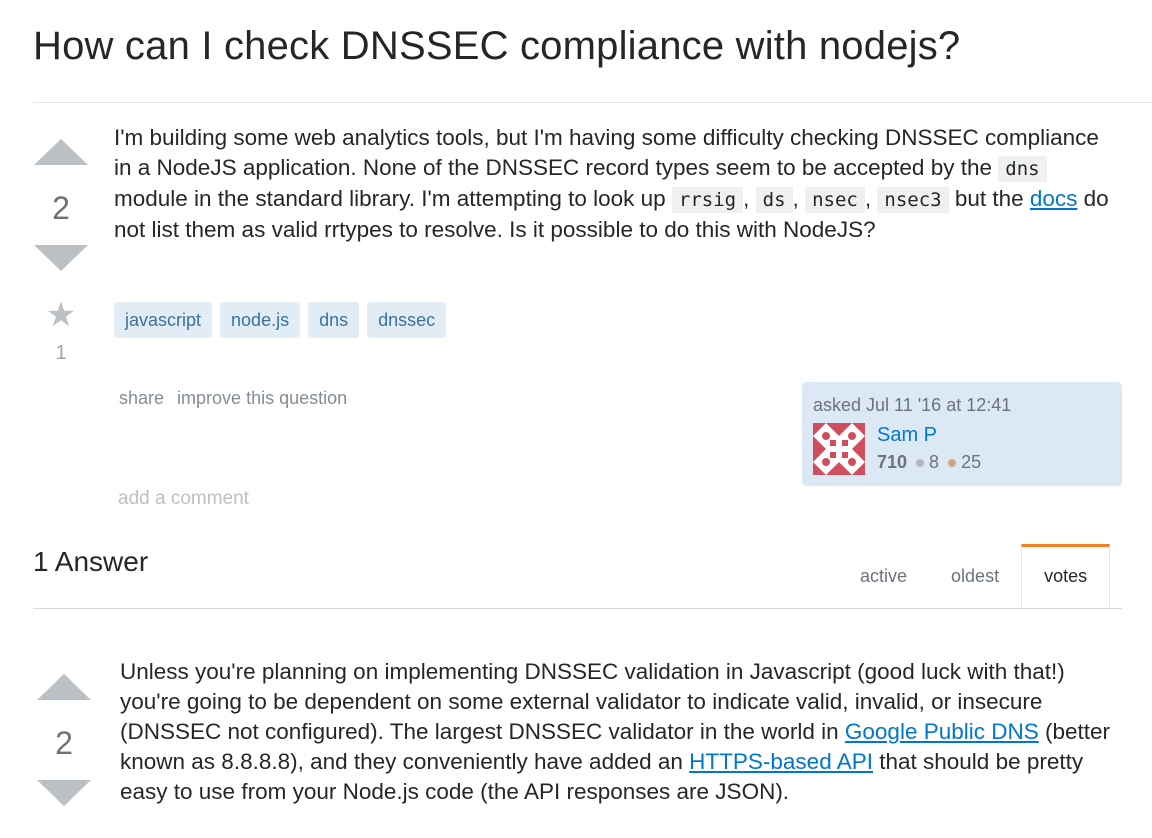 The width and height of the screenshot is (1152, 838). What do you see at coordinates (835, 200) in the screenshot?
I see `code-nsec: nsec` at bounding box center [835, 200].